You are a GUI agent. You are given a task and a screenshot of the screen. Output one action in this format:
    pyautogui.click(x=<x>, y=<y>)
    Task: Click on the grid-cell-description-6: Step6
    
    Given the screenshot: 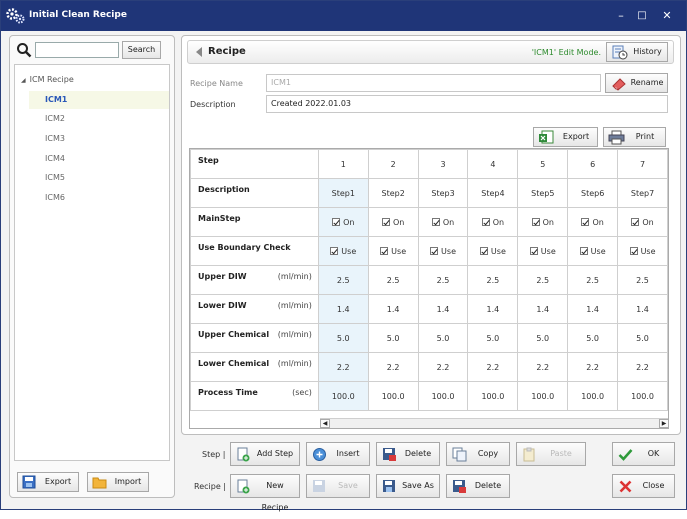 What is the action you would take?
    pyautogui.click(x=593, y=193)
    